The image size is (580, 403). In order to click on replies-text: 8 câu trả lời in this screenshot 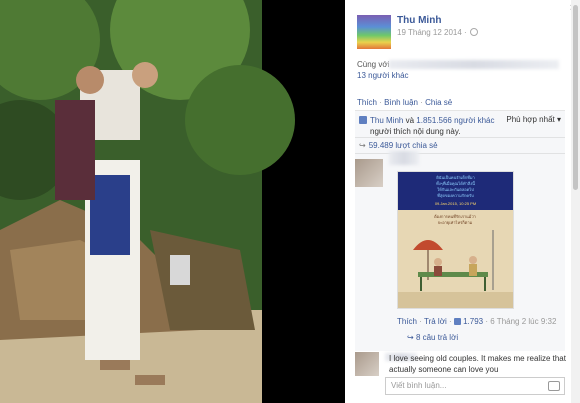, I will do `click(437, 337)`.